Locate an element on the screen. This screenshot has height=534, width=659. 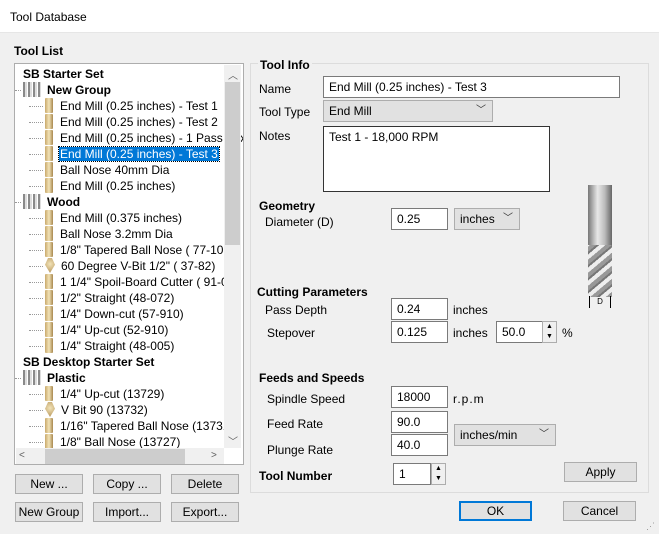
diameter-label: Diameter (D) is located at coordinates (299, 222).